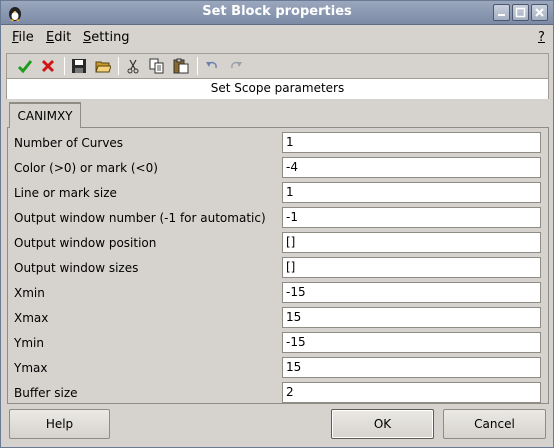 Image resolution: width=554 pixels, height=448 pixels. What do you see at coordinates (501, 15) in the screenshot?
I see `minimize-icon` at bounding box center [501, 15].